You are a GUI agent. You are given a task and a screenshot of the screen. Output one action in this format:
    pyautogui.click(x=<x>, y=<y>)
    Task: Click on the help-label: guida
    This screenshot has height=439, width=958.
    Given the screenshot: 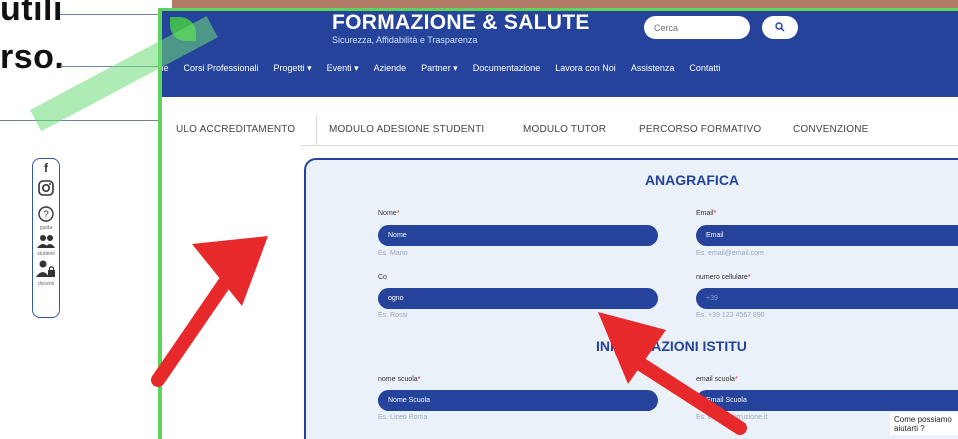 What is the action you would take?
    pyautogui.click(x=46, y=228)
    